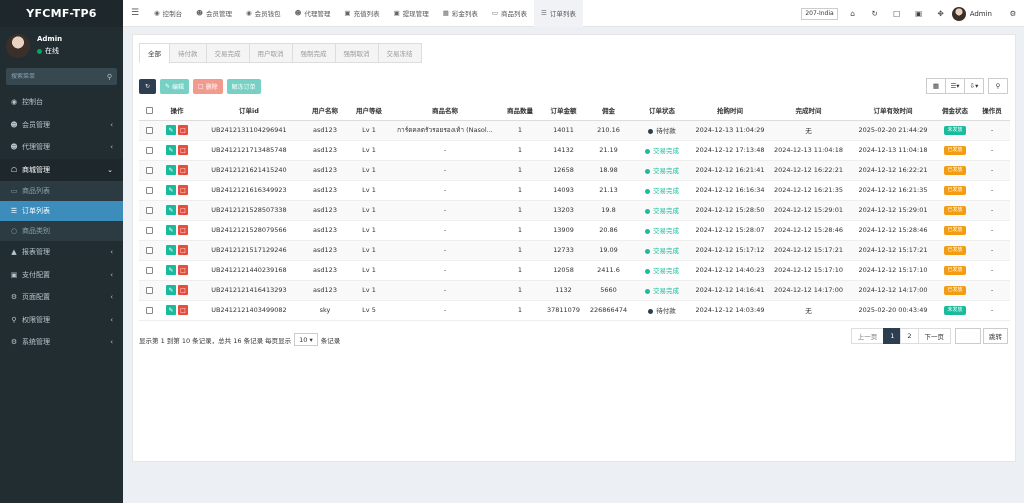 This screenshot has height=503, width=1024. I want to click on menu-search: ⚲, so click(61, 76).